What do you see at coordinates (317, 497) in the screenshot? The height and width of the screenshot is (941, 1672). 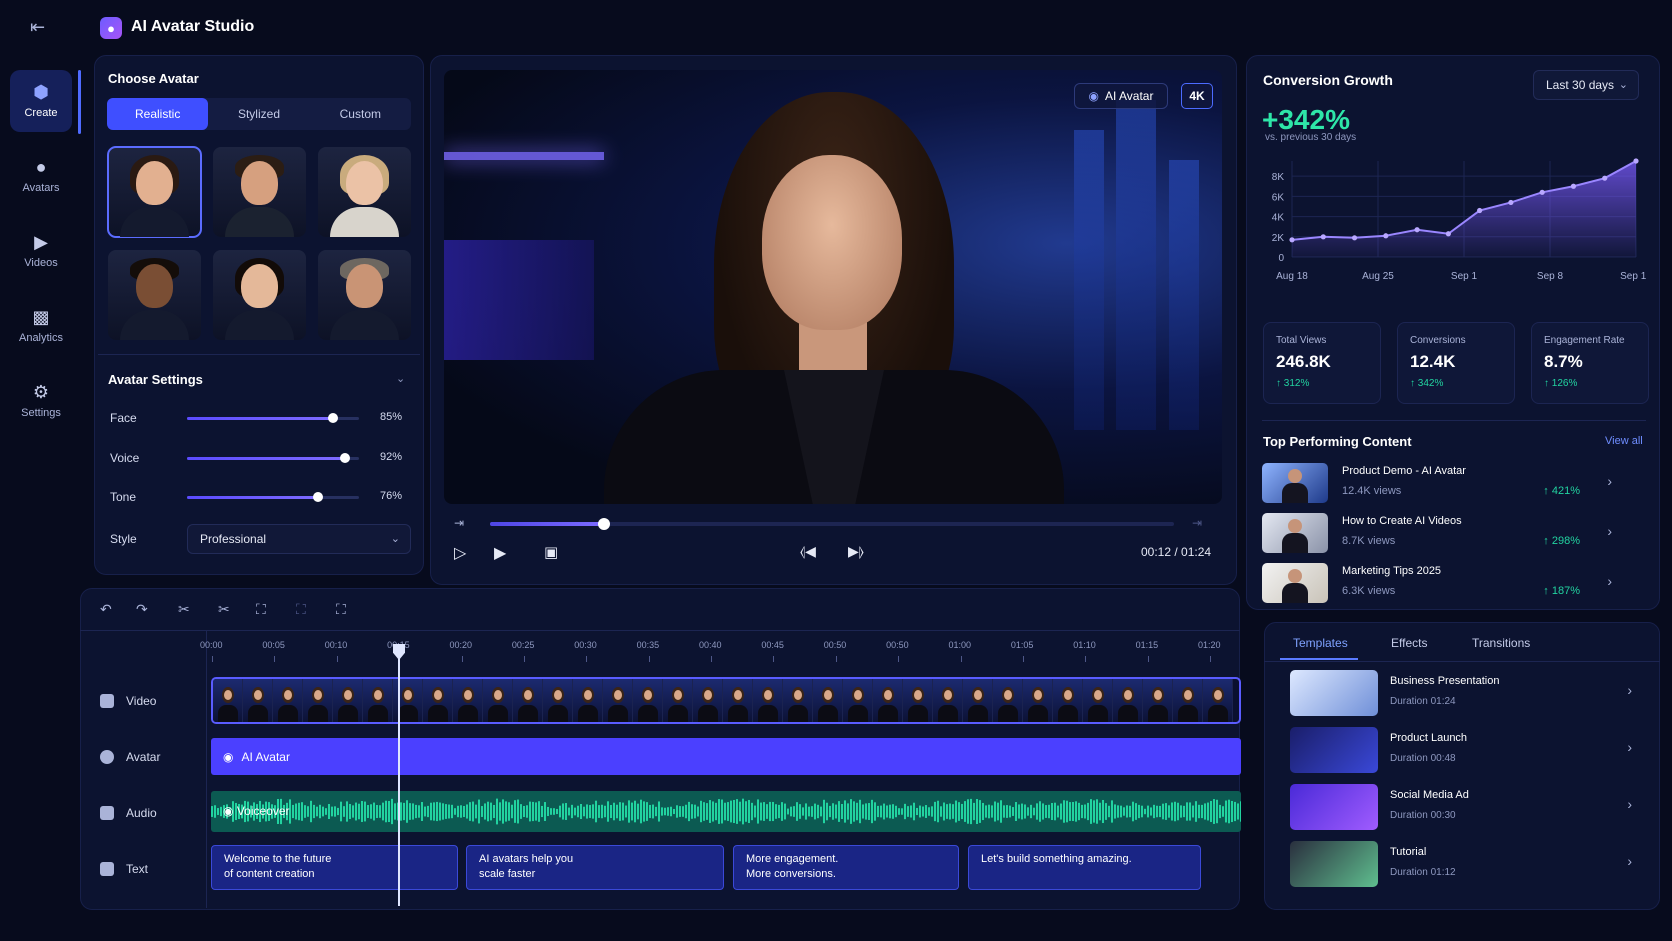 I see `slider-handle` at bounding box center [317, 497].